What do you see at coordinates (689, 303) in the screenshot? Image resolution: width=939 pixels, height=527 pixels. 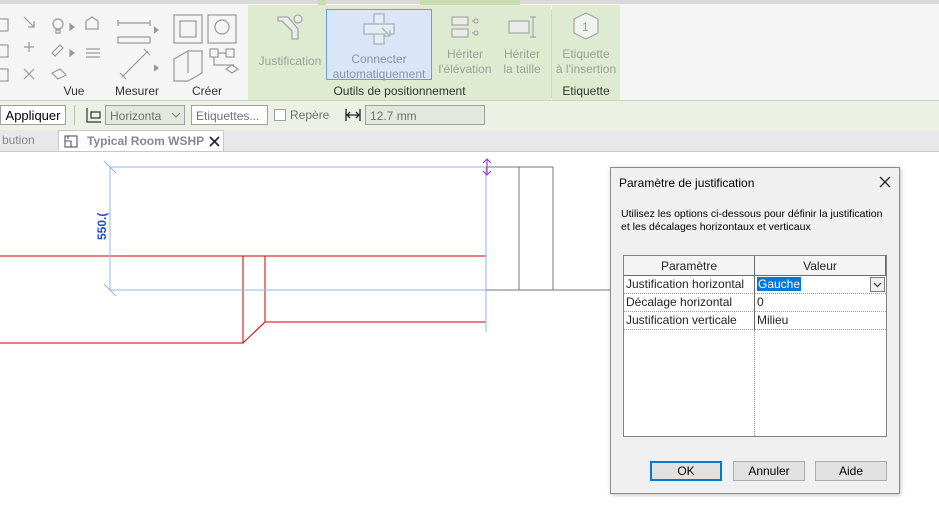 I see `param-cell: Décalage horizontal` at bounding box center [689, 303].